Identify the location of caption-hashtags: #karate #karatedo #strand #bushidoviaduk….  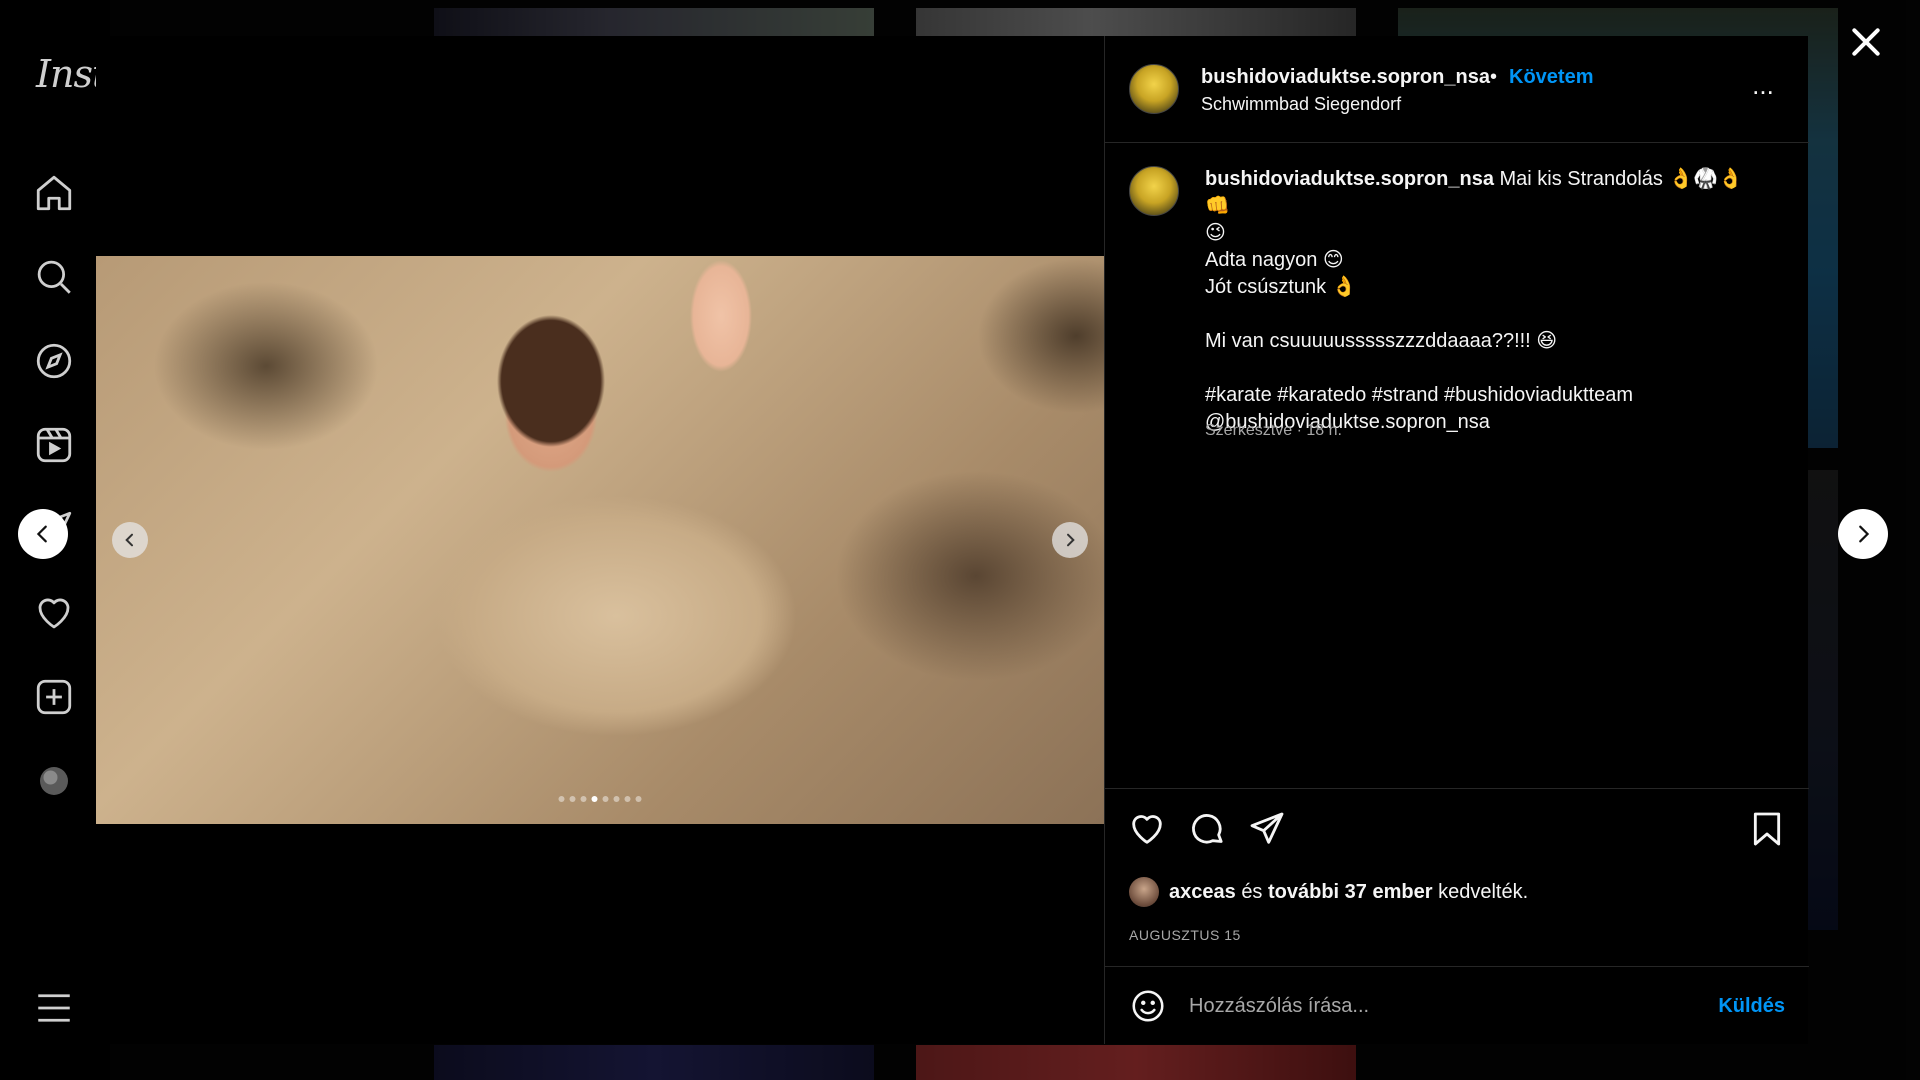
(1485, 395).